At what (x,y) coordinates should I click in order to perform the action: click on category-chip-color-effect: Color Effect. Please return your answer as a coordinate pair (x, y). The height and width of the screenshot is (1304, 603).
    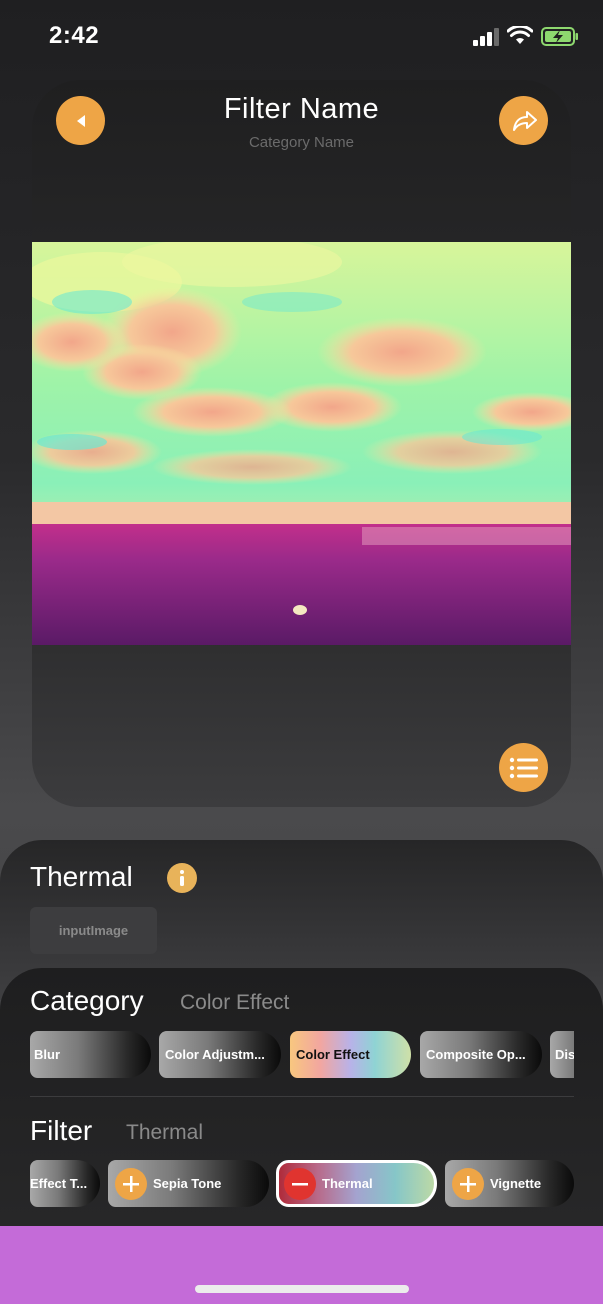
    Looking at the image, I should click on (350, 1054).